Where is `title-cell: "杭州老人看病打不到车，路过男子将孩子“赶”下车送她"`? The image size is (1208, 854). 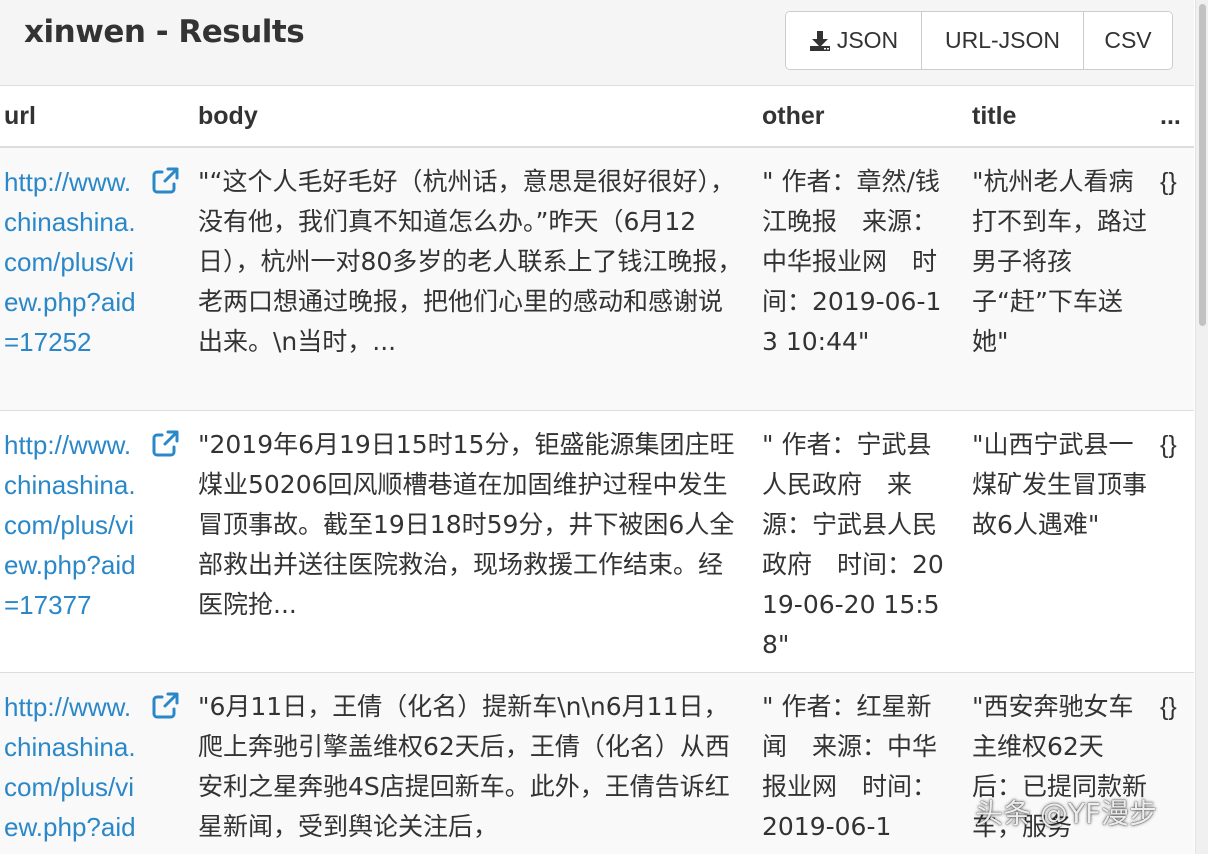
title-cell: "杭州老人看病打不到车，路过男子将孩子“赶”下车送她" is located at coordinates (1060, 261).